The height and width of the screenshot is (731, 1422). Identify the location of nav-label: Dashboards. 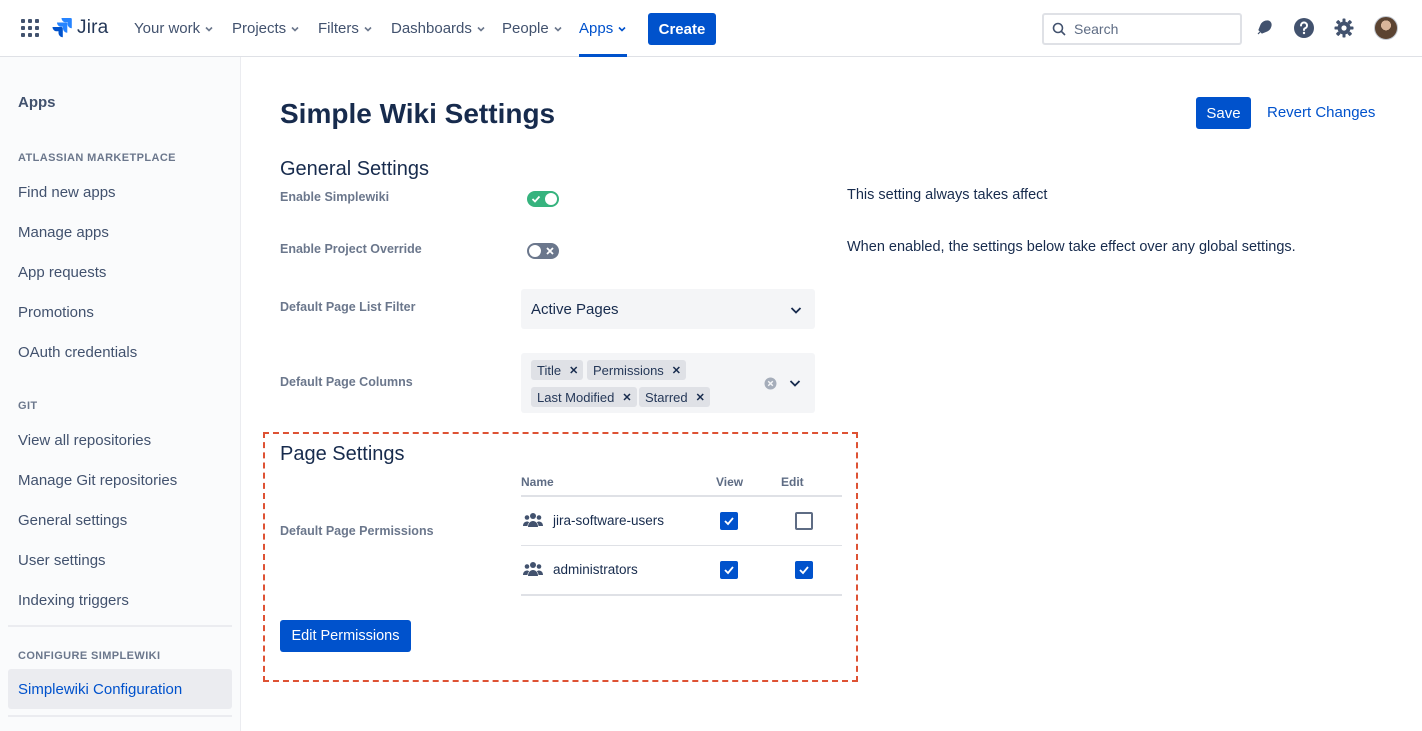
(431, 28).